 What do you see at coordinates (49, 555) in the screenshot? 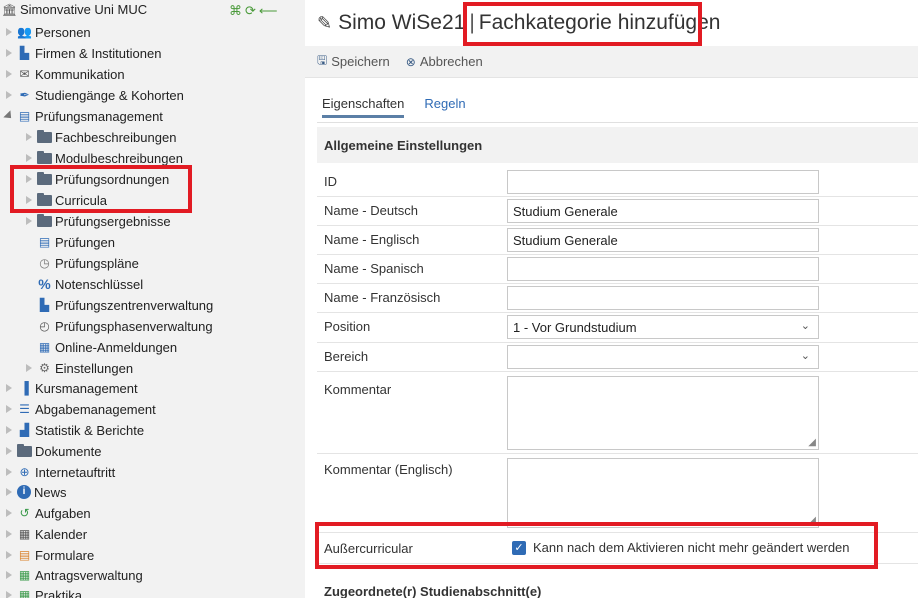
I see `sidebar-item-formulare: ▤ Formulare` at bounding box center [49, 555].